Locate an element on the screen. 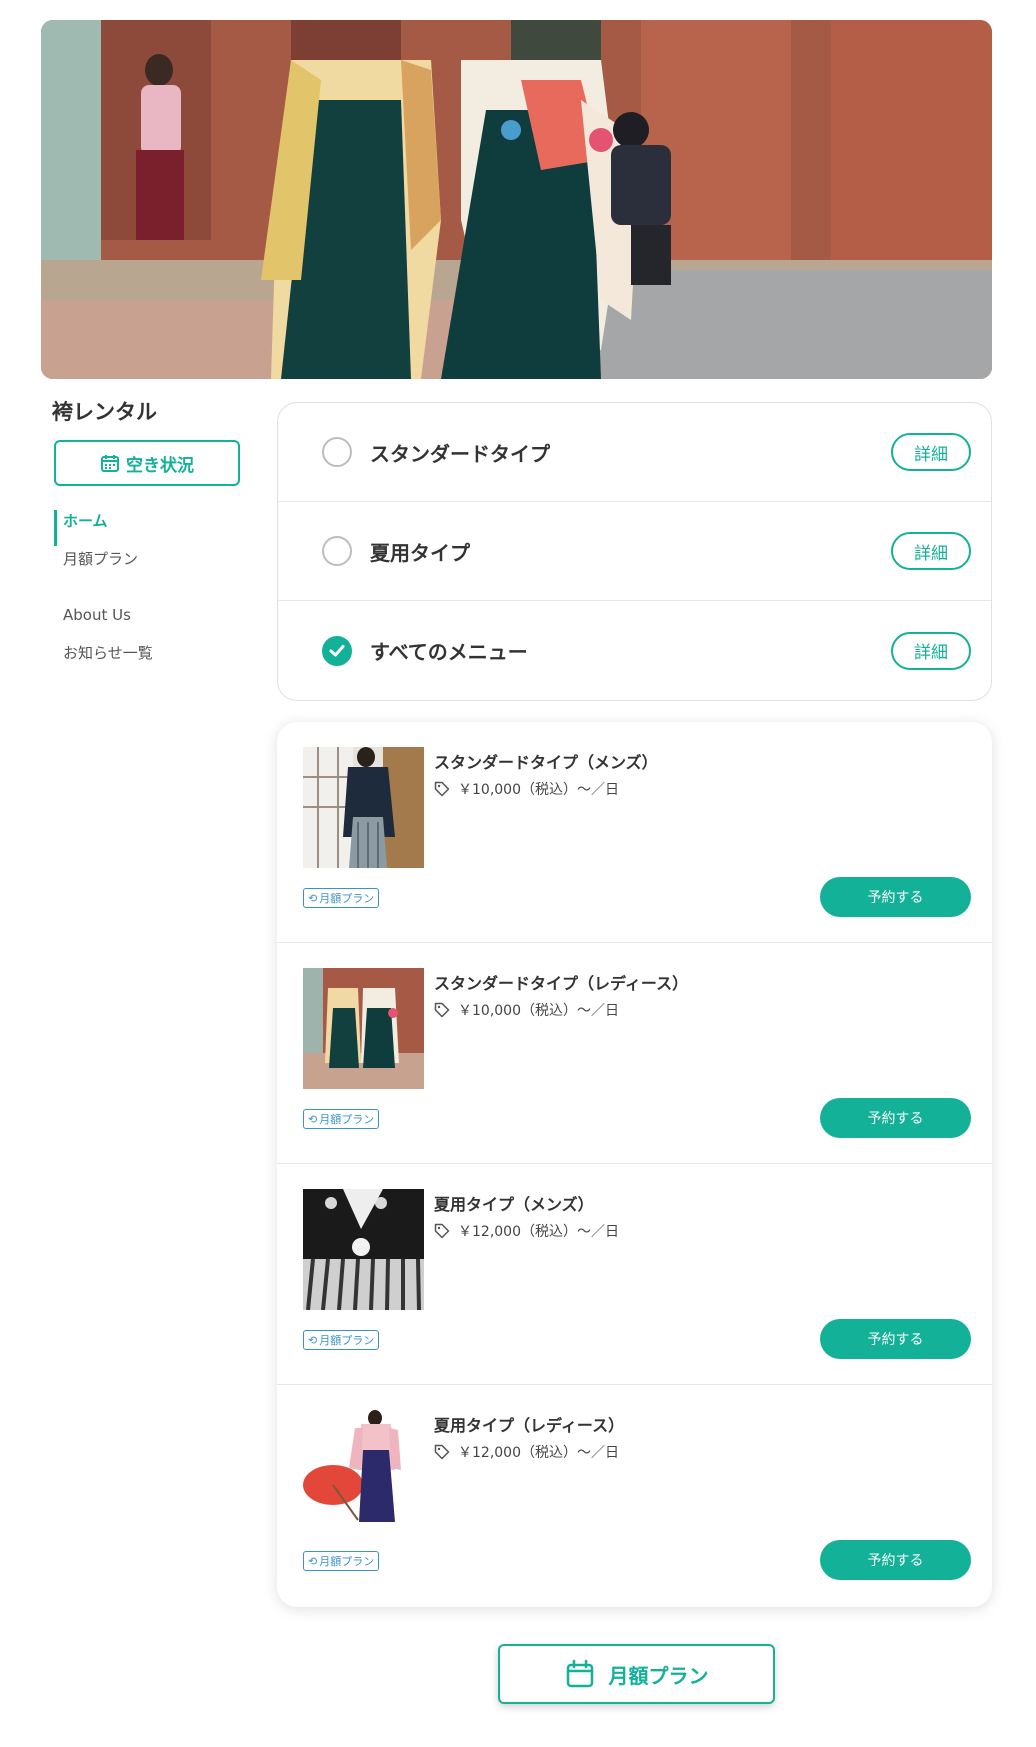 This screenshot has height=1747, width=1036. product-name: スタンダードタイプ（メンズ） is located at coordinates (546, 762).